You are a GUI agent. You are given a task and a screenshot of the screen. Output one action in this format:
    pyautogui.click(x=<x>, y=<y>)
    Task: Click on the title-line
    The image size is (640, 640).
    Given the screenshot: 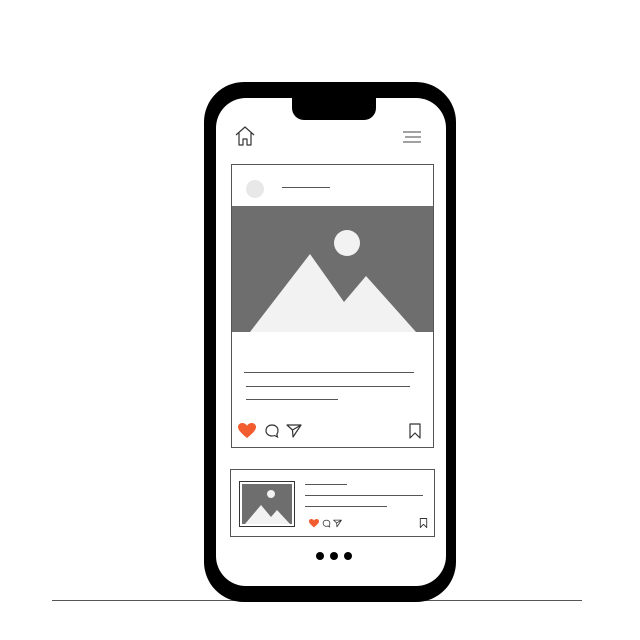 What is the action you would take?
    pyautogui.click(x=326, y=484)
    